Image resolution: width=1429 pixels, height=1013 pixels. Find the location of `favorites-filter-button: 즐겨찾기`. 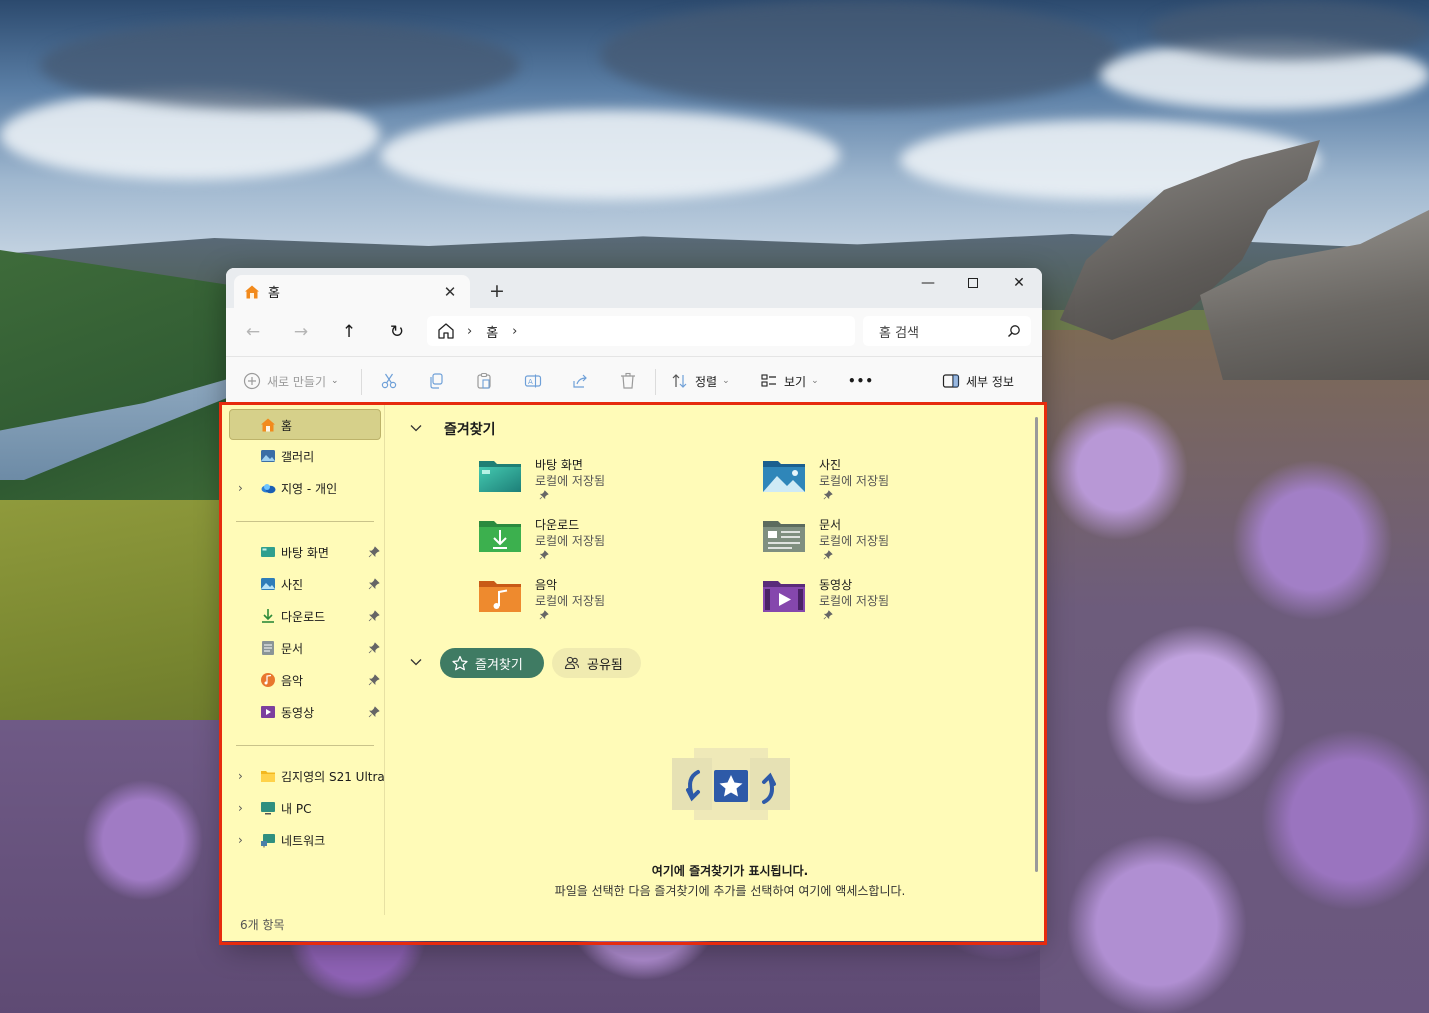

favorites-filter-button: 즐겨찾기 is located at coordinates (492, 663).